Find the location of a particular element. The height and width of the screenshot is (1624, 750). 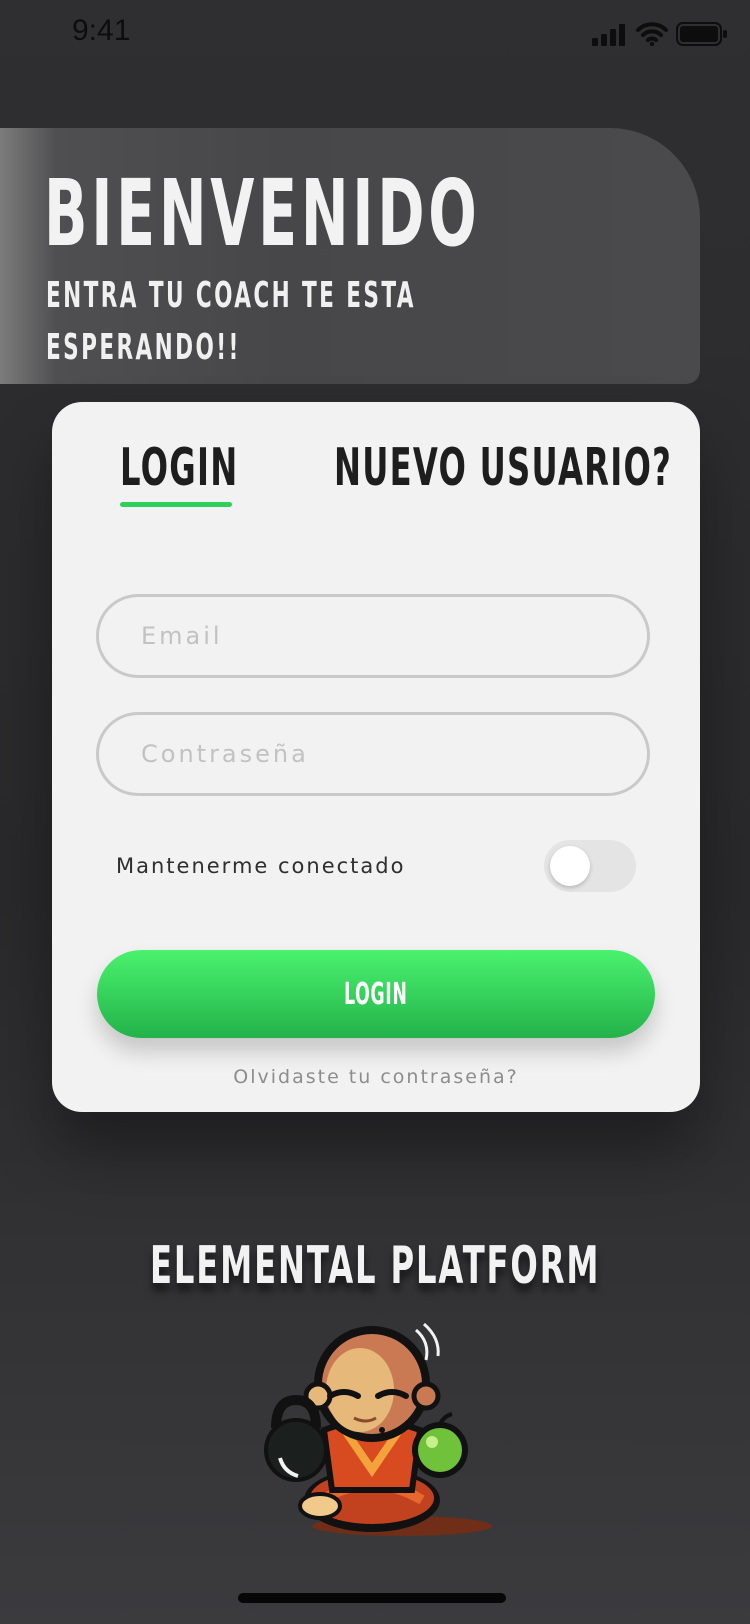

tab-new-user: NUEVO USUARIO? is located at coordinates (503, 468).